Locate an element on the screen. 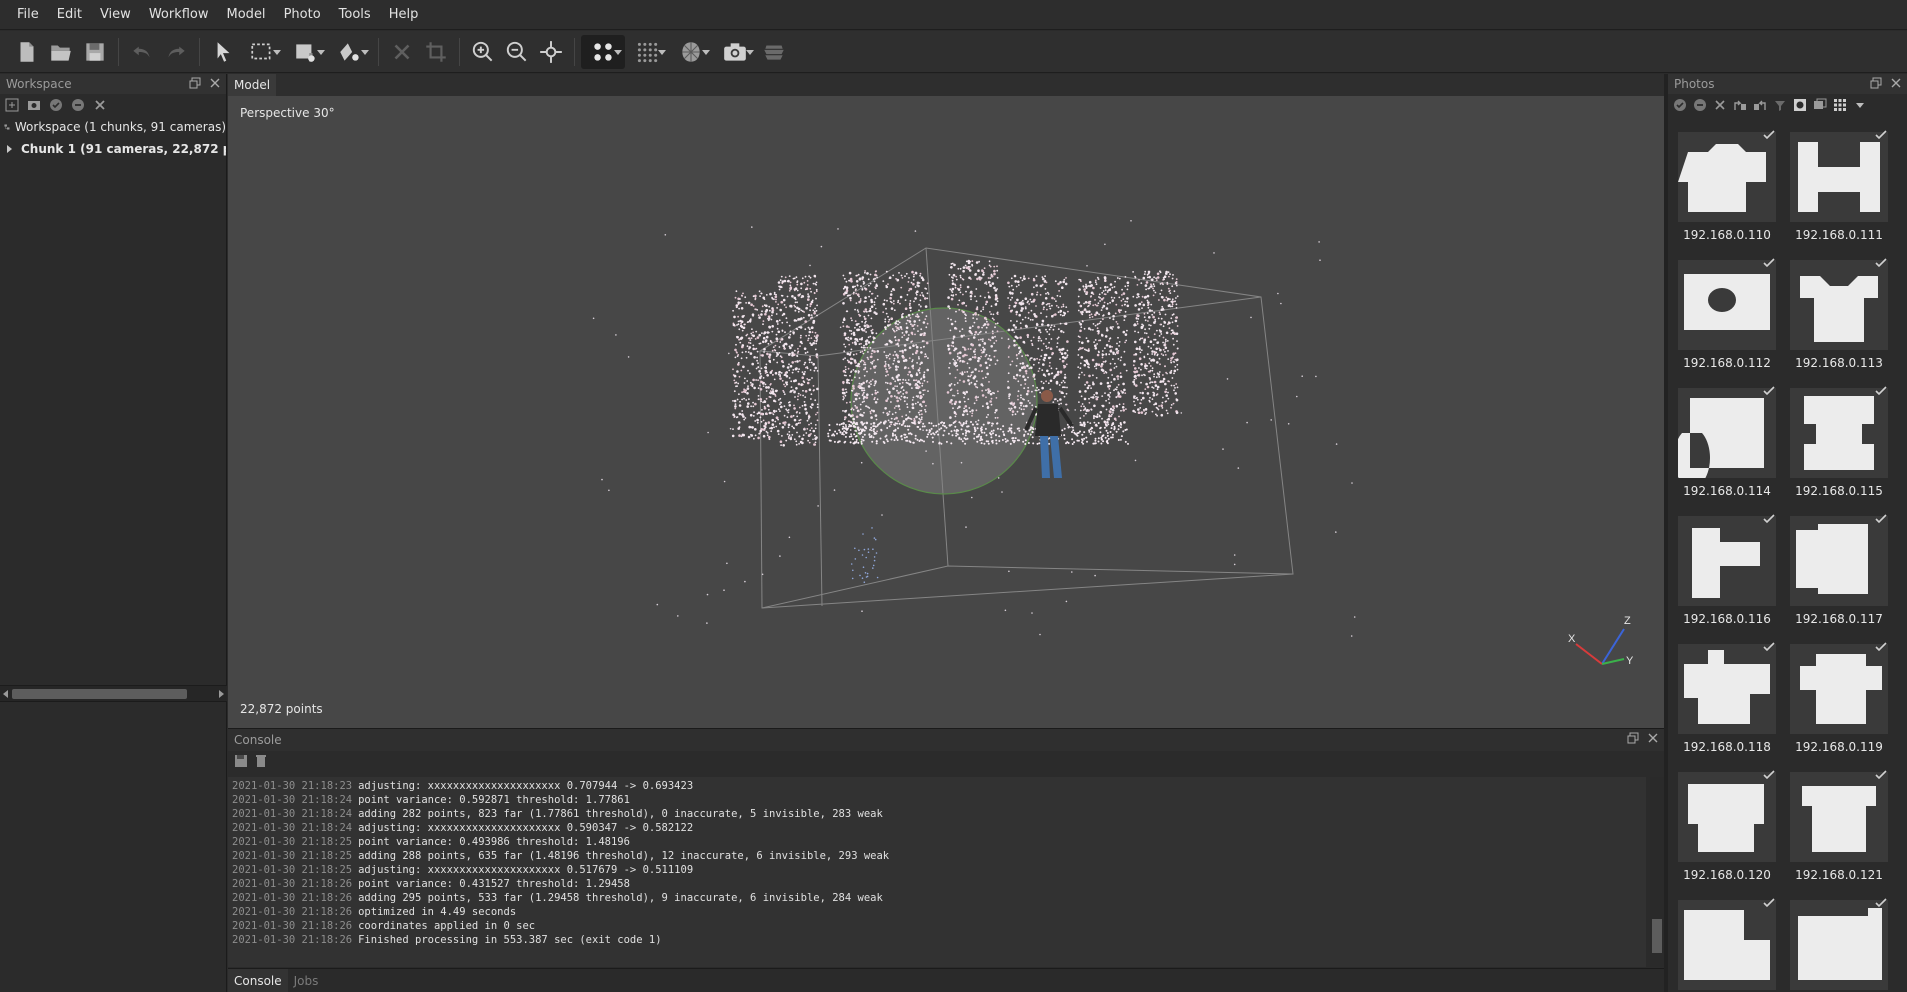 The image size is (1907, 992). chunk-row: Chunk 1 (91 cameras, 22,872 p is located at coordinates (113, 149).